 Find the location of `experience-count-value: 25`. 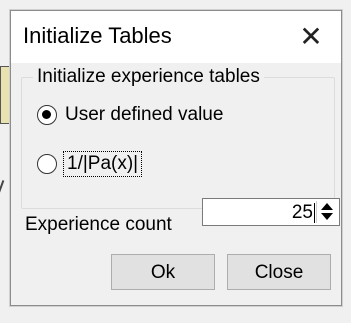

experience-count-value: 25 is located at coordinates (302, 213).